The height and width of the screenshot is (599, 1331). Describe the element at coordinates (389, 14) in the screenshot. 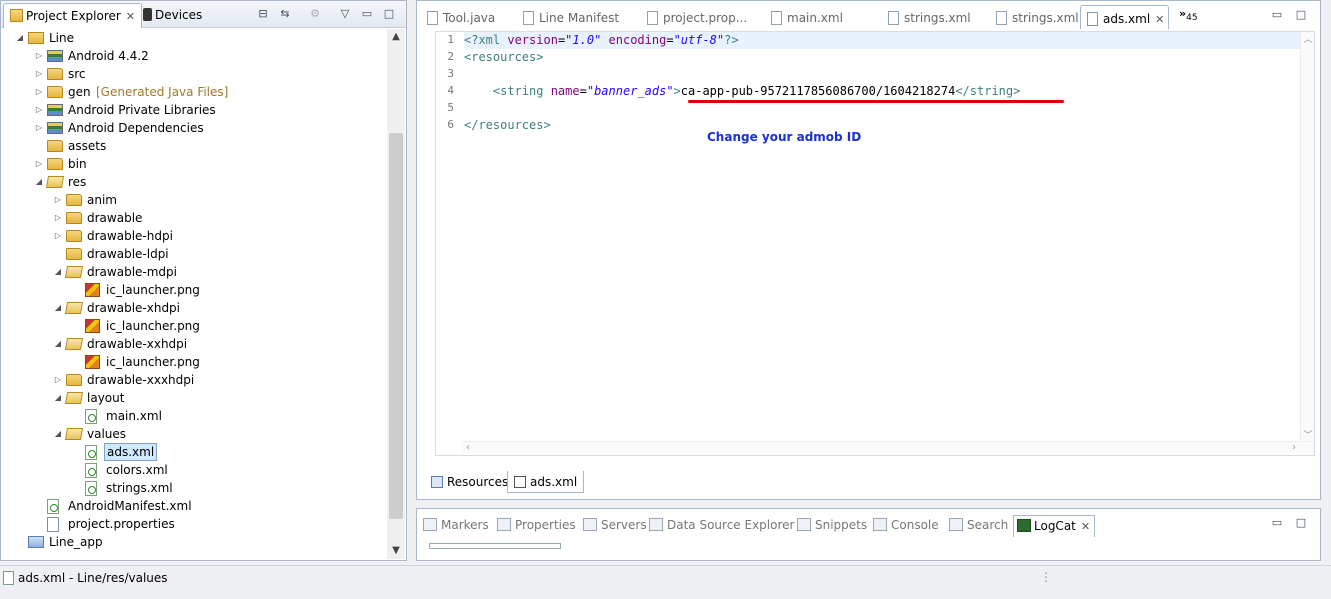

I see `maximize-icon: □` at that location.